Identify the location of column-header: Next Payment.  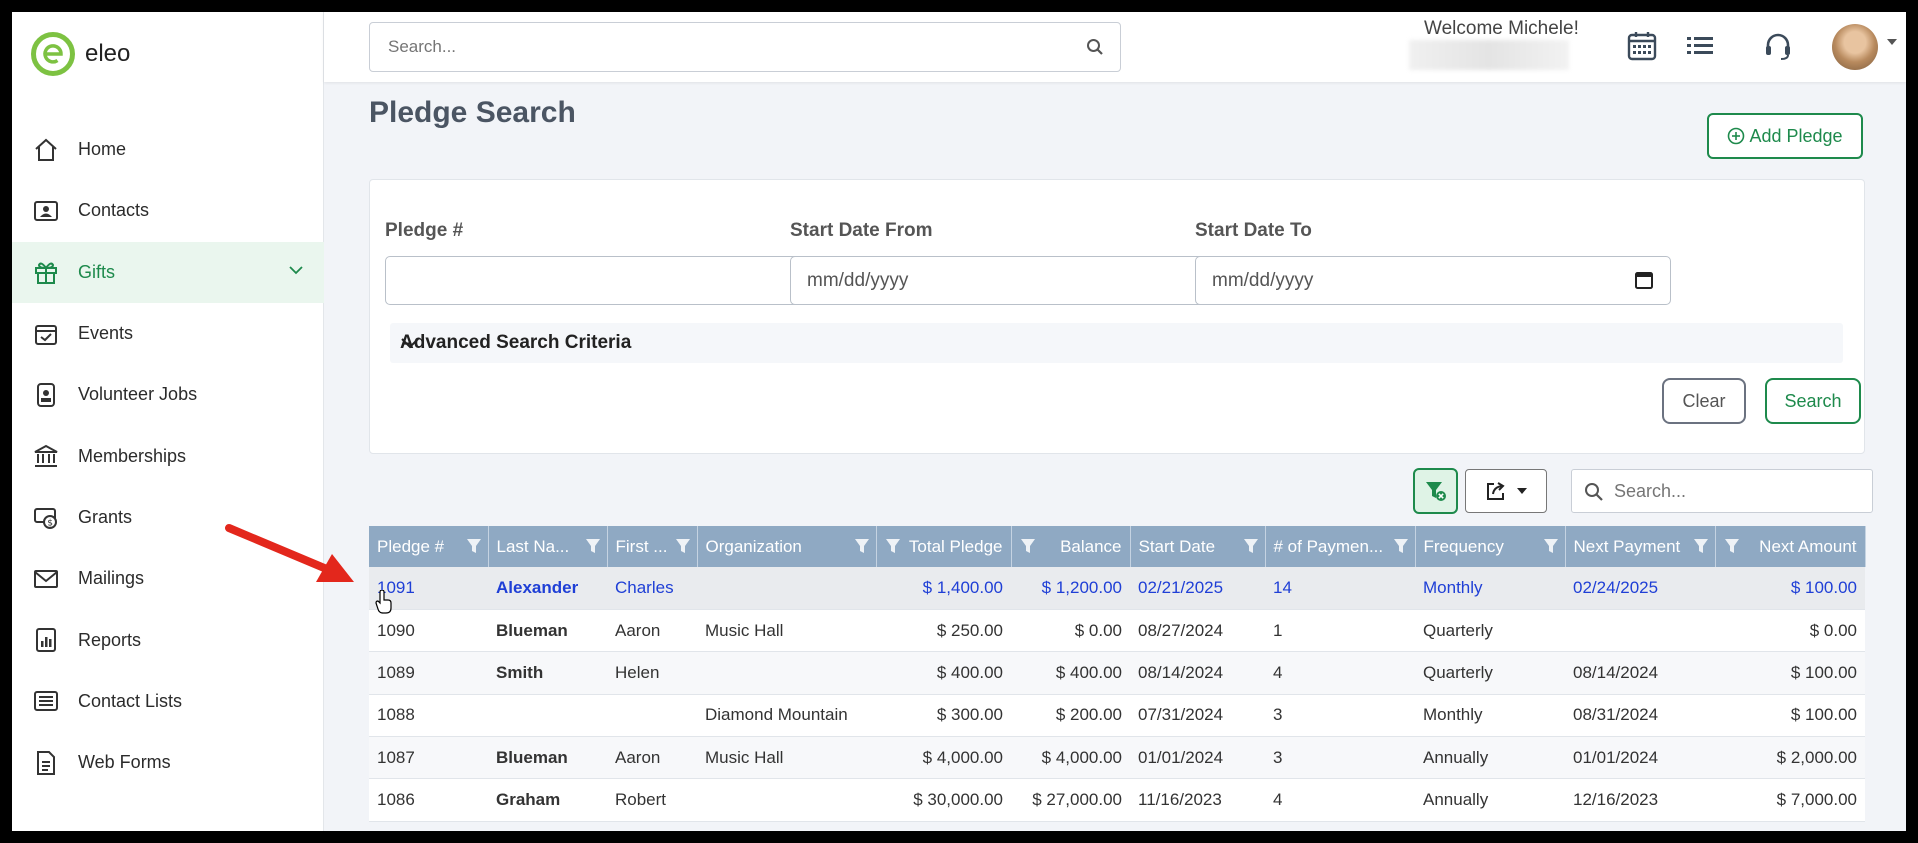
(1640, 546).